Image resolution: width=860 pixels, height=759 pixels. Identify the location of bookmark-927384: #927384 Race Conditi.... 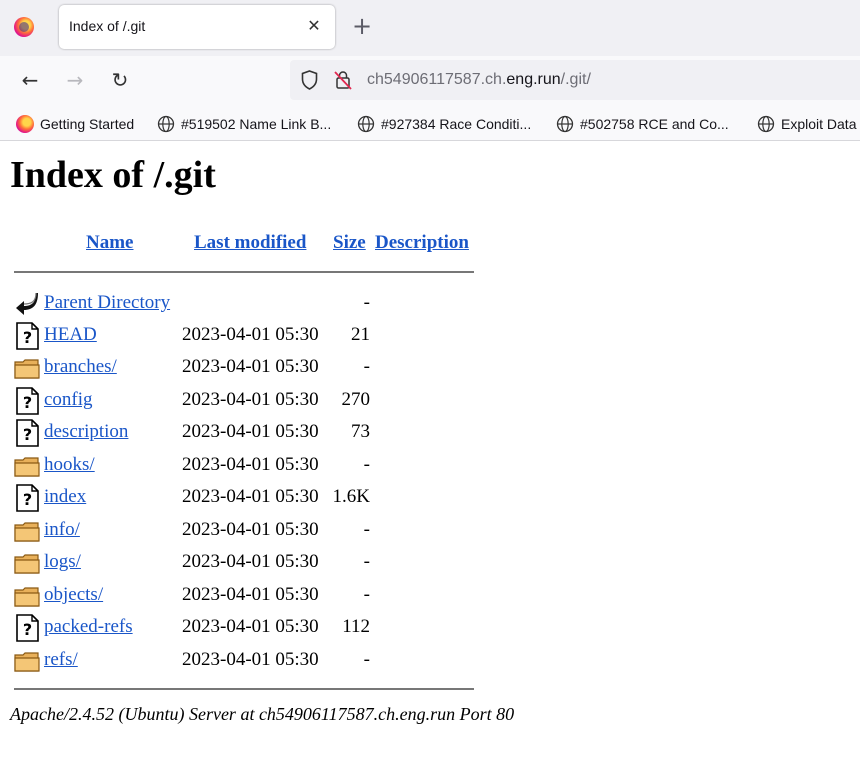
(444, 124).